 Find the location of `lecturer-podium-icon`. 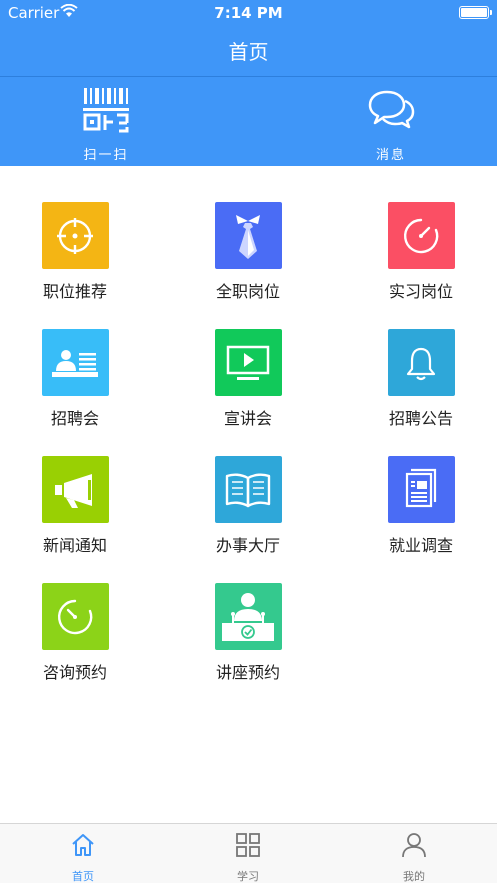

lecturer-podium-icon is located at coordinates (248, 616).